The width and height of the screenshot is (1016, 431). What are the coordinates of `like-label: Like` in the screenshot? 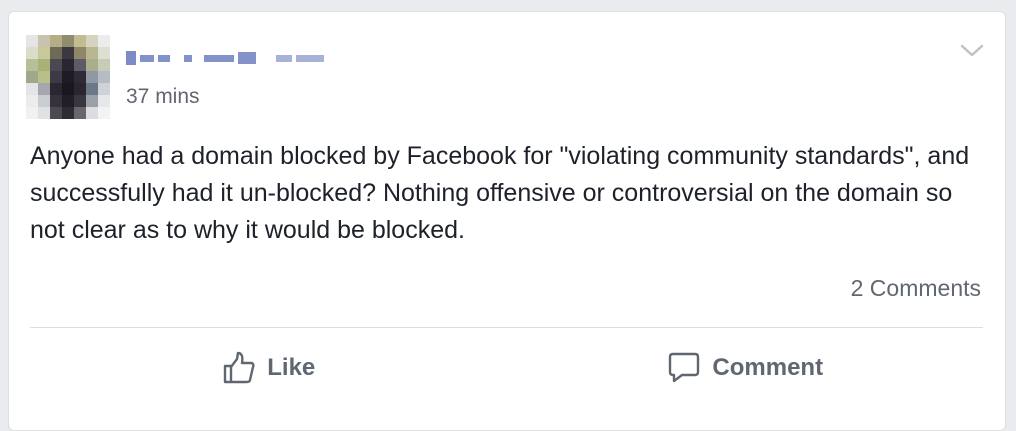 It's located at (291, 367).